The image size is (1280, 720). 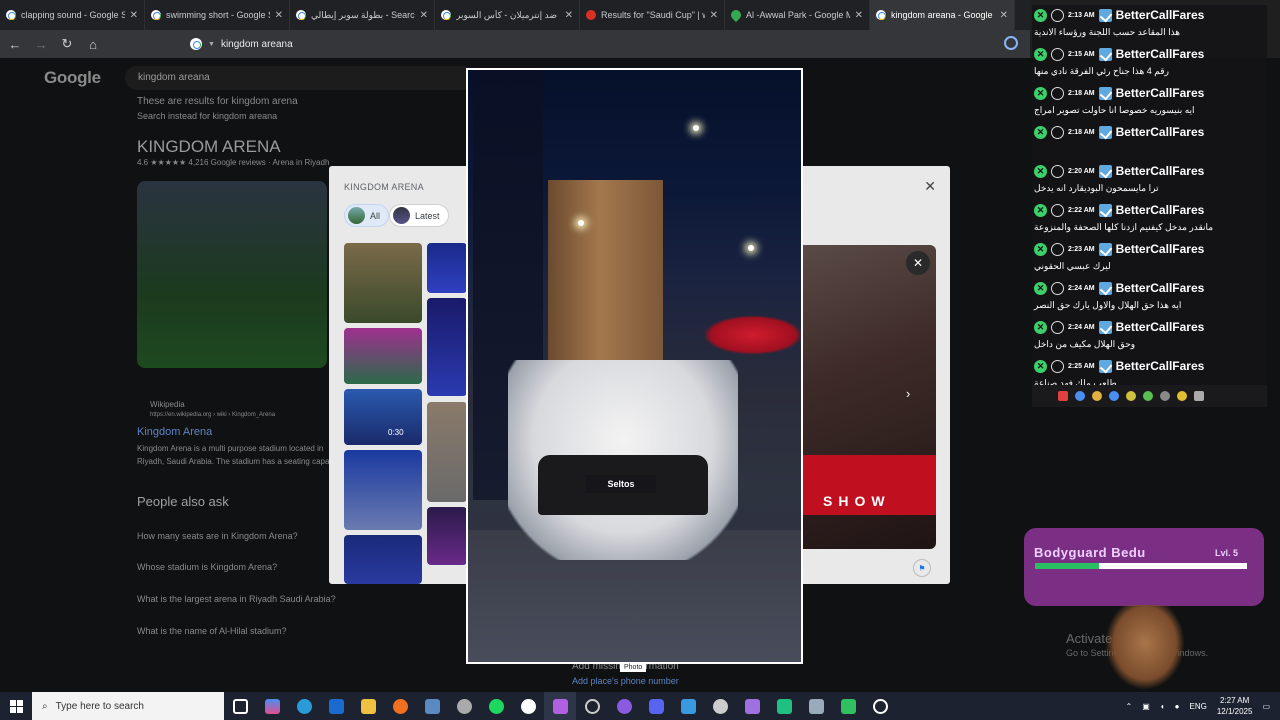 What do you see at coordinates (383, 417) in the screenshot?
I see `video-thumbnail` at bounding box center [383, 417].